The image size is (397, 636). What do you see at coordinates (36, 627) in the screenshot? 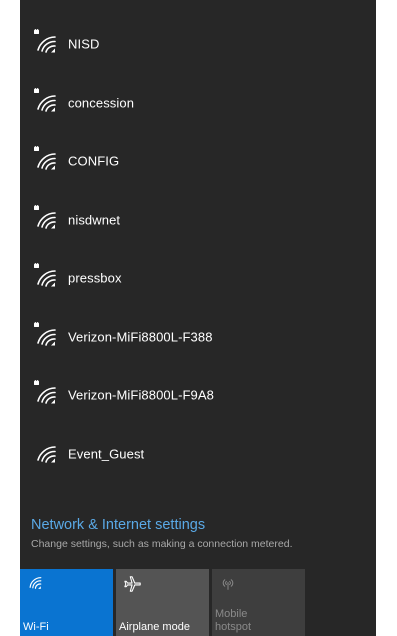
I see `wifi-label: Wi-Fi` at bounding box center [36, 627].